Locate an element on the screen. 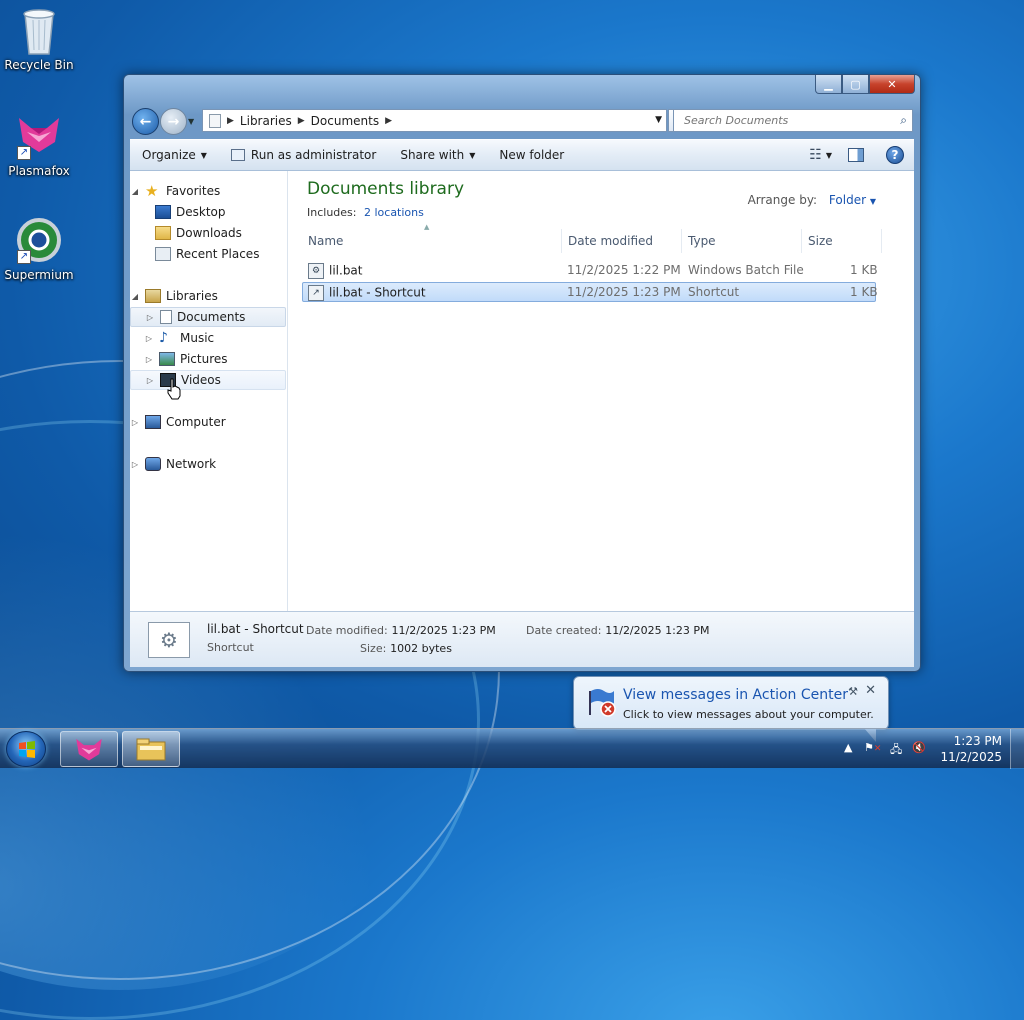 This screenshot has height=1020, width=1024. volume-muted-icon: 🔇 is located at coordinates (919, 747).